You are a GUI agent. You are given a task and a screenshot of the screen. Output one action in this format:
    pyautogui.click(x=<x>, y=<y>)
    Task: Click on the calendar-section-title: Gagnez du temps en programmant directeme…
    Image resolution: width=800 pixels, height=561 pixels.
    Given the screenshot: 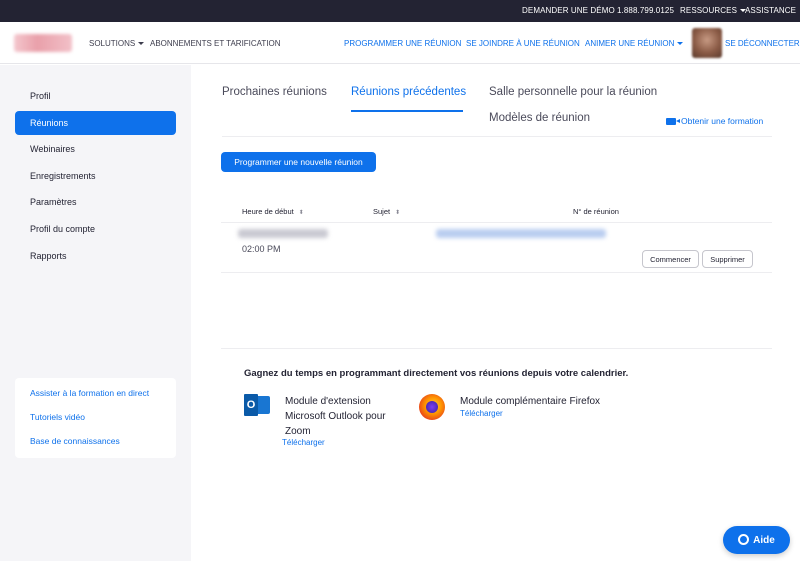 What is the action you would take?
    pyautogui.click(x=436, y=373)
    